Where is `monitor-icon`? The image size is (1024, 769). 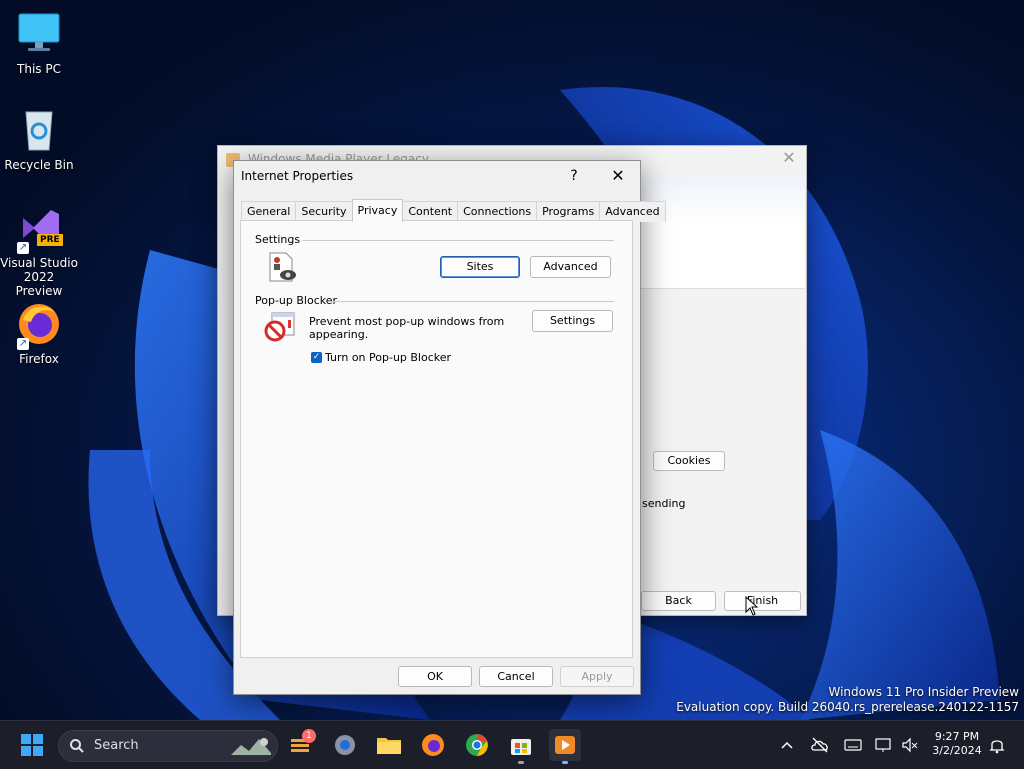 monitor-icon is located at coordinates (39, 34).